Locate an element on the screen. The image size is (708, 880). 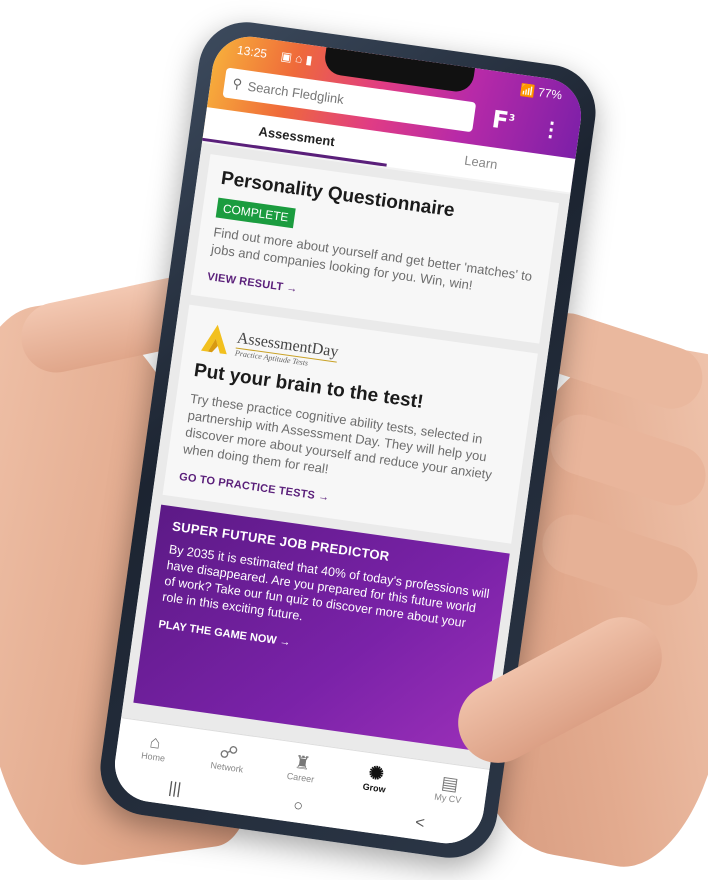
play-game-link: PLAY THE GAME NOW → is located at coordinates (225, 633).